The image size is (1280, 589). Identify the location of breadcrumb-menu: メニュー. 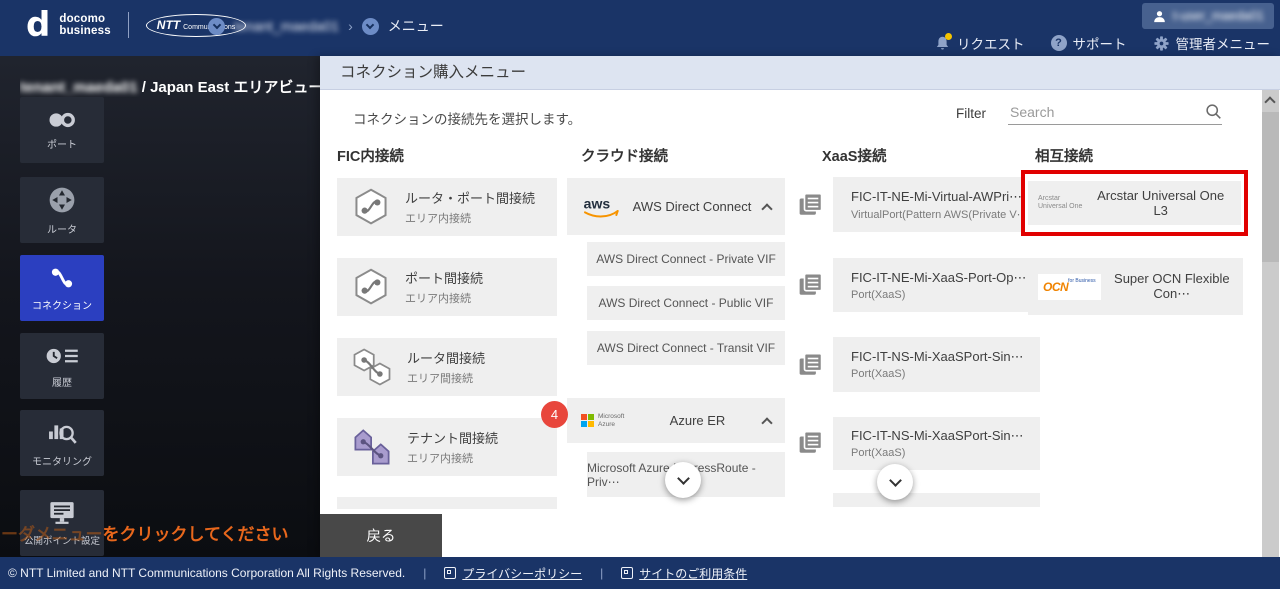
(416, 26).